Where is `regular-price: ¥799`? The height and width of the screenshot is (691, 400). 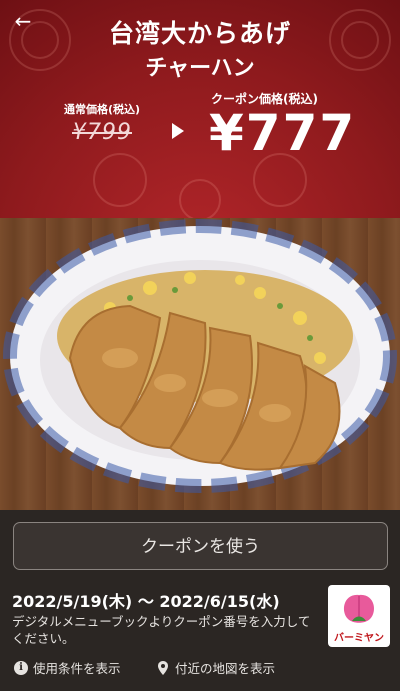
regular-price: ¥799 is located at coordinates (102, 132).